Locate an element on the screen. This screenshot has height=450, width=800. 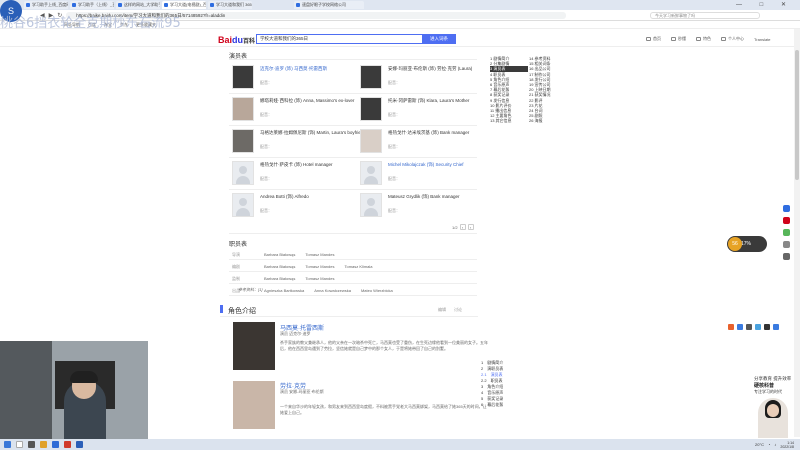
toc-item: 26 海报 is located at coordinates (548, 120).